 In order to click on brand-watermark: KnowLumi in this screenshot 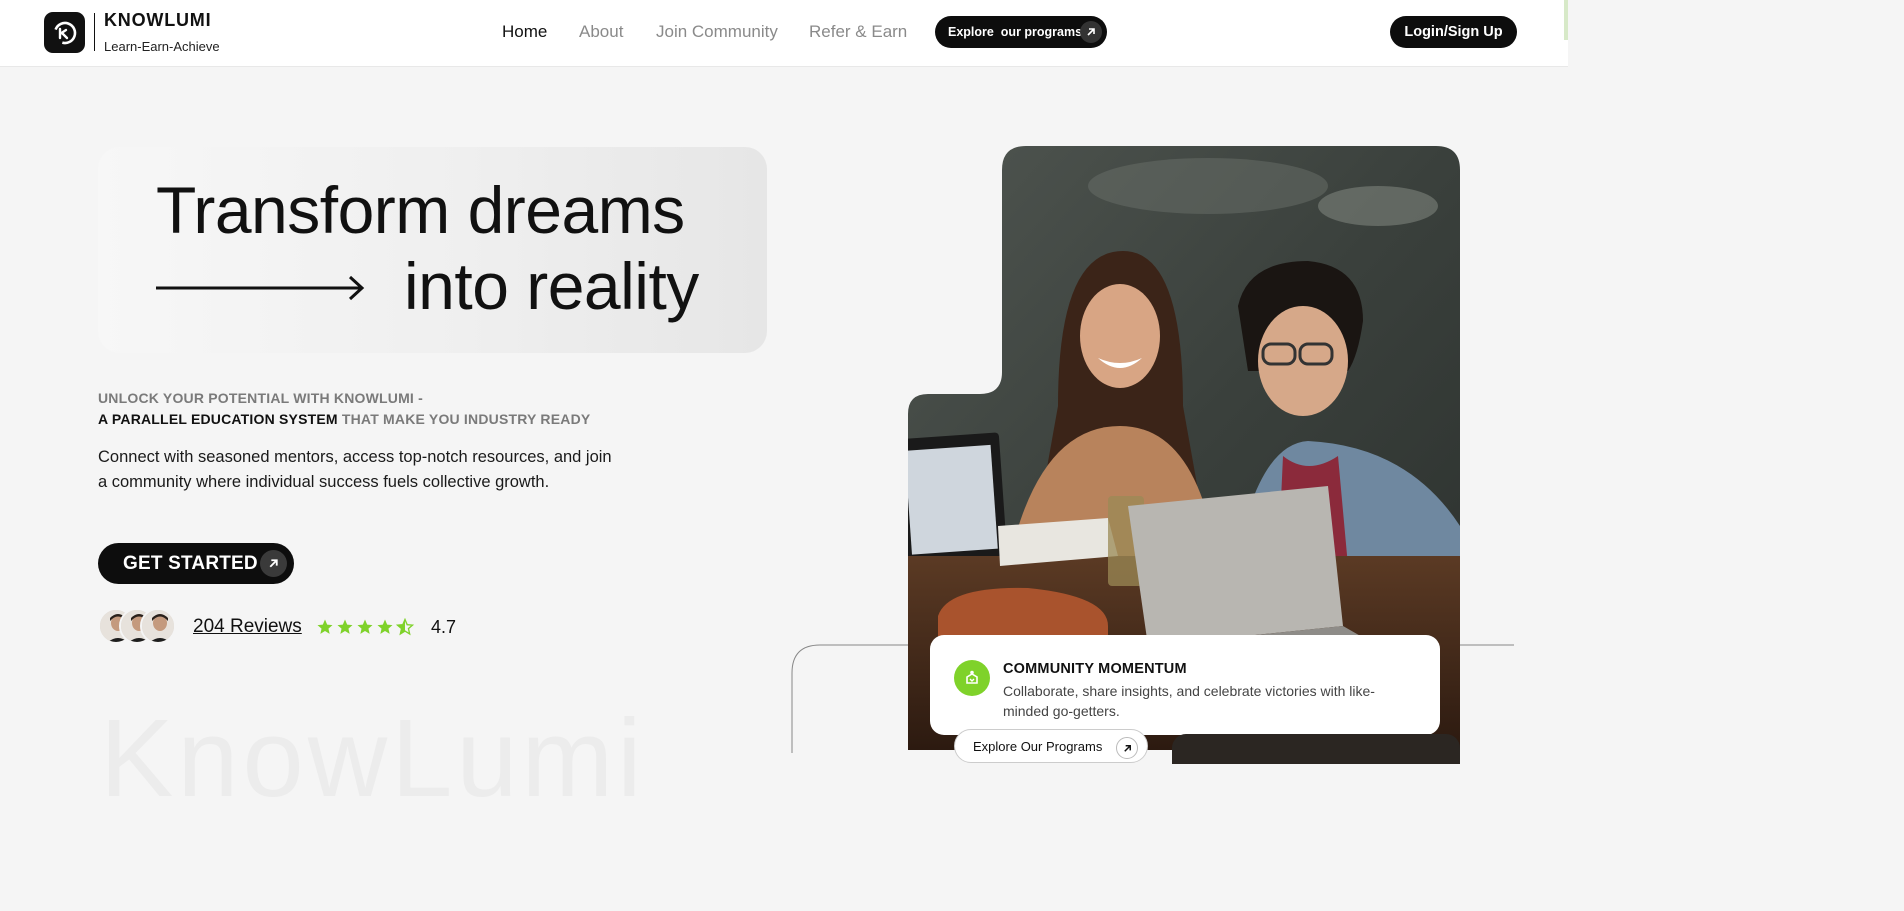, I will do `click(373, 758)`.